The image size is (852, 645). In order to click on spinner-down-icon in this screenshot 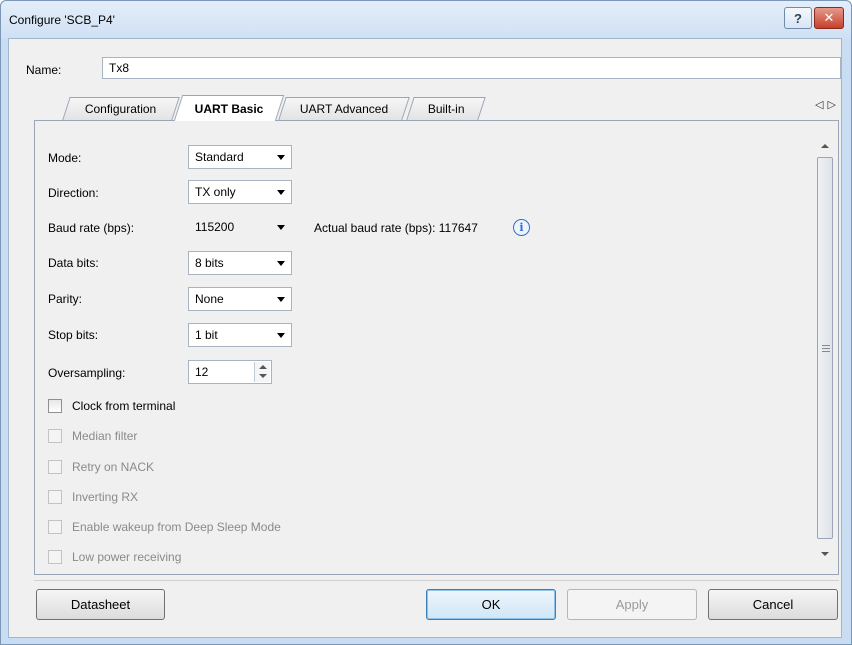, I will do `click(263, 376)`.